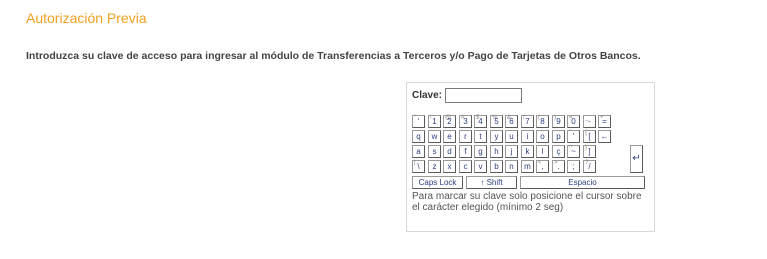 This screenshot has width=767, height=259. I want to click on keyboard-key: v, so click(480, 166).